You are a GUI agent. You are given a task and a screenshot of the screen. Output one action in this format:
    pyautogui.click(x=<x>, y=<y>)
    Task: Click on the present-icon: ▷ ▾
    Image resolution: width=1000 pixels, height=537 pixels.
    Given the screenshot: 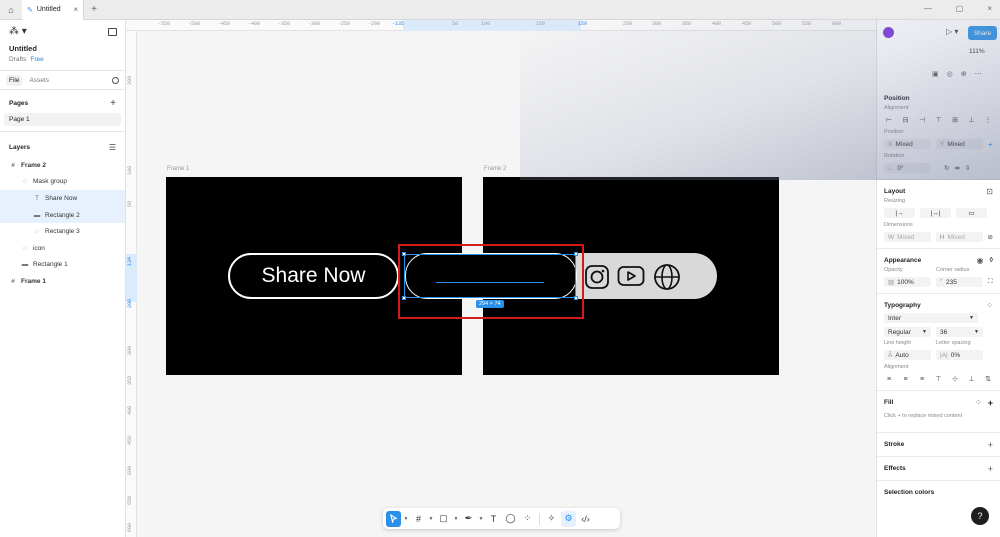 What is the action you would take?
    pyautogui.click(x=952, y=31)
    